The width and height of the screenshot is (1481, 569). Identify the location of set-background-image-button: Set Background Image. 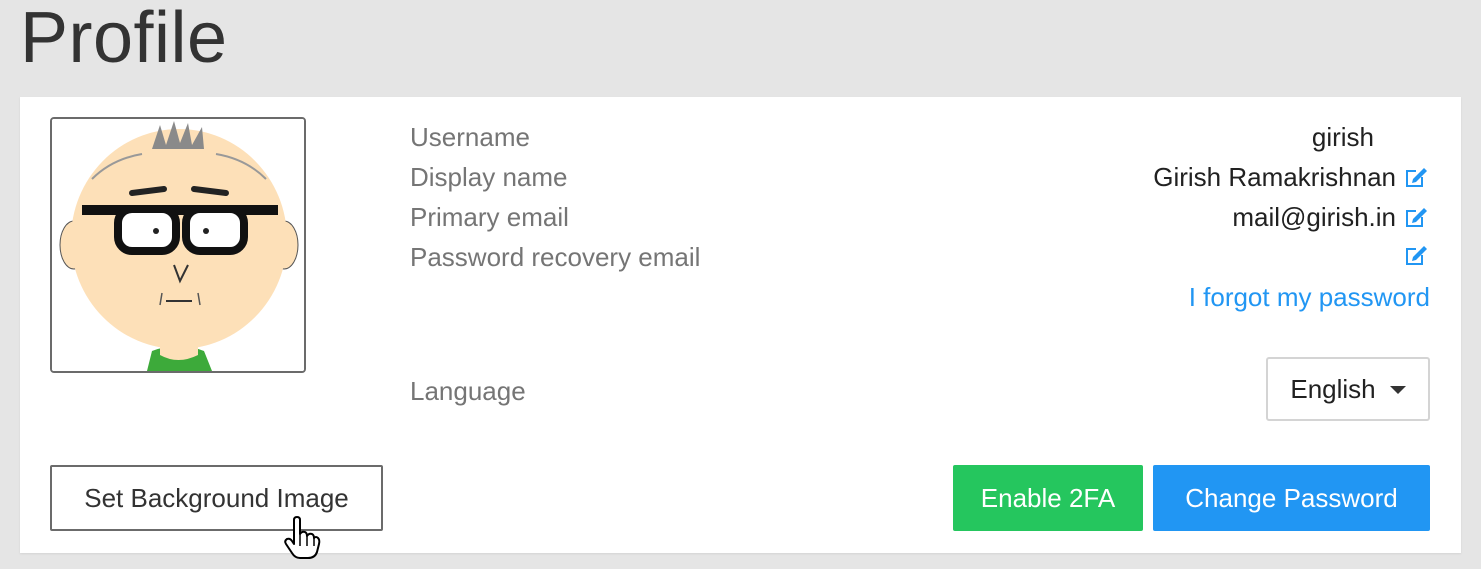
(216, 498).